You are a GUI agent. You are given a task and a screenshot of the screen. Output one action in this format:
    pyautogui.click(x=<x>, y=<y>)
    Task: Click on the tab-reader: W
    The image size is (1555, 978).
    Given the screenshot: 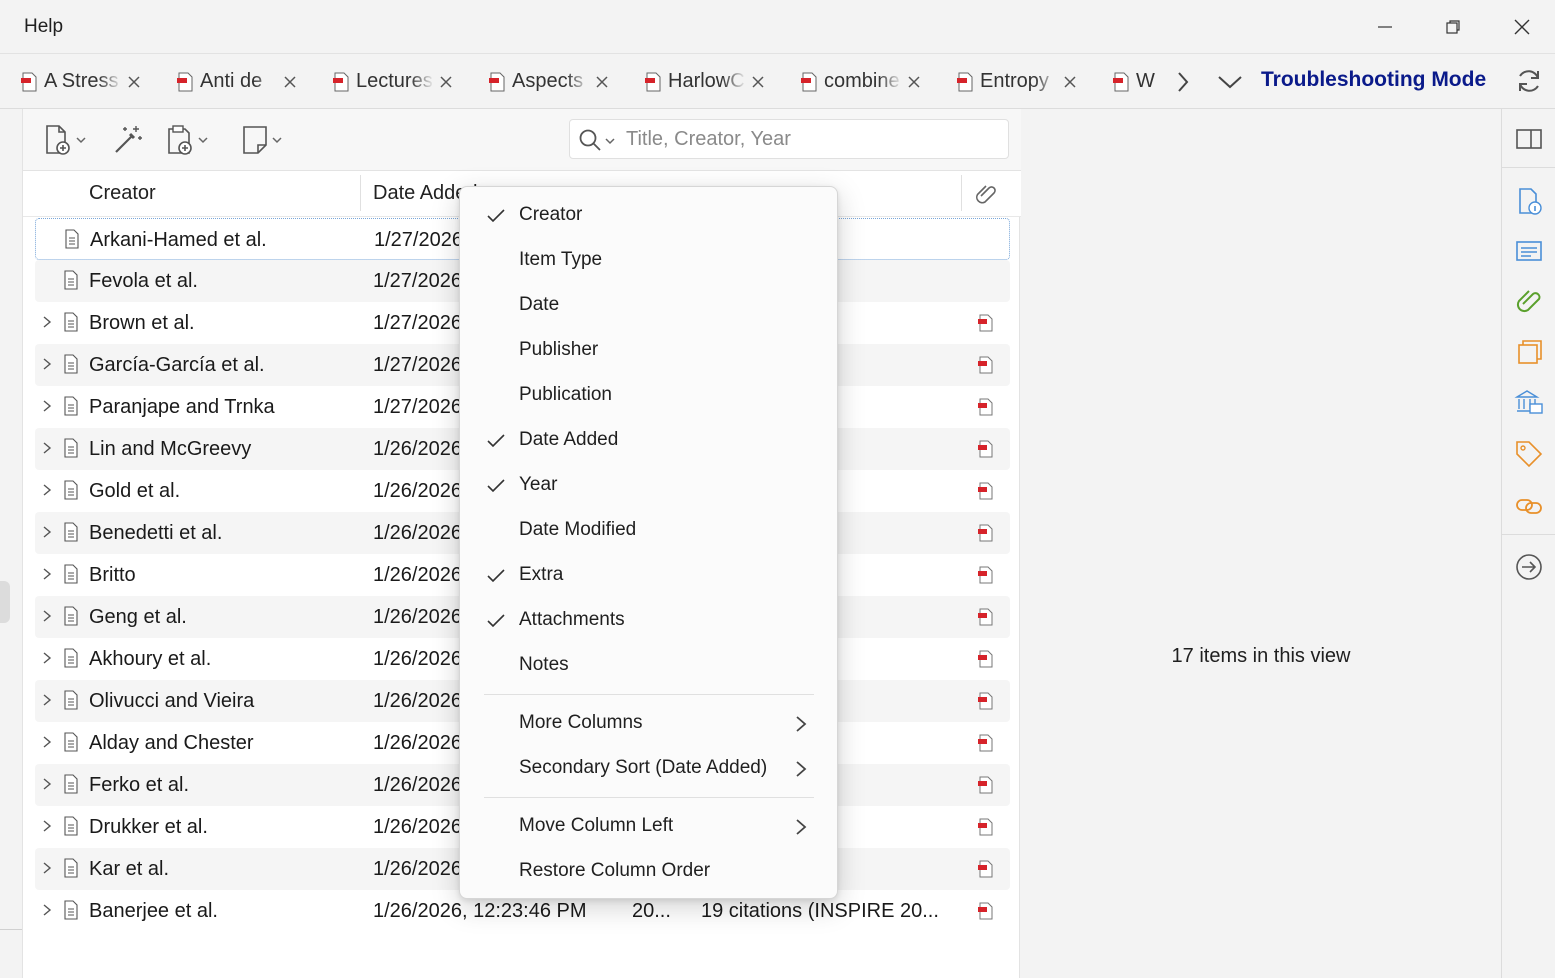 What is the action you would take?
    pyautogui.click(x=1137, y=81)
    